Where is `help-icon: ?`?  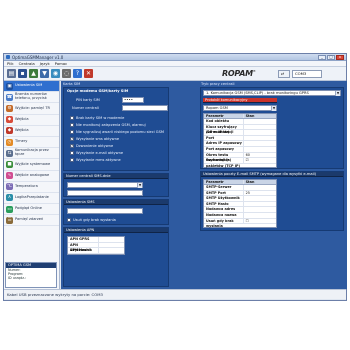
help-icon: ? is located at coordinates (77, 73).